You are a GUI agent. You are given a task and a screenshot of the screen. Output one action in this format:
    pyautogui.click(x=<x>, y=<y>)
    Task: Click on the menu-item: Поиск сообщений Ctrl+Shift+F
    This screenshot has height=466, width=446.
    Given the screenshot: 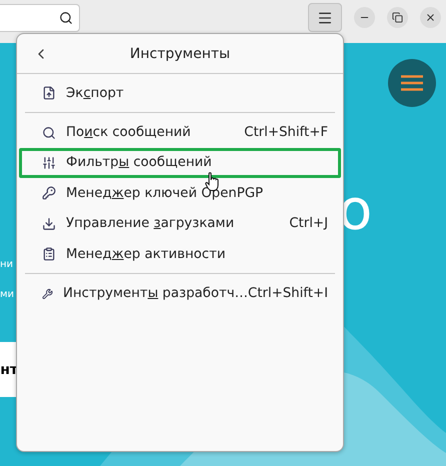 What is the action you would take?
    pyautogui.click(x=180, y=132)
    